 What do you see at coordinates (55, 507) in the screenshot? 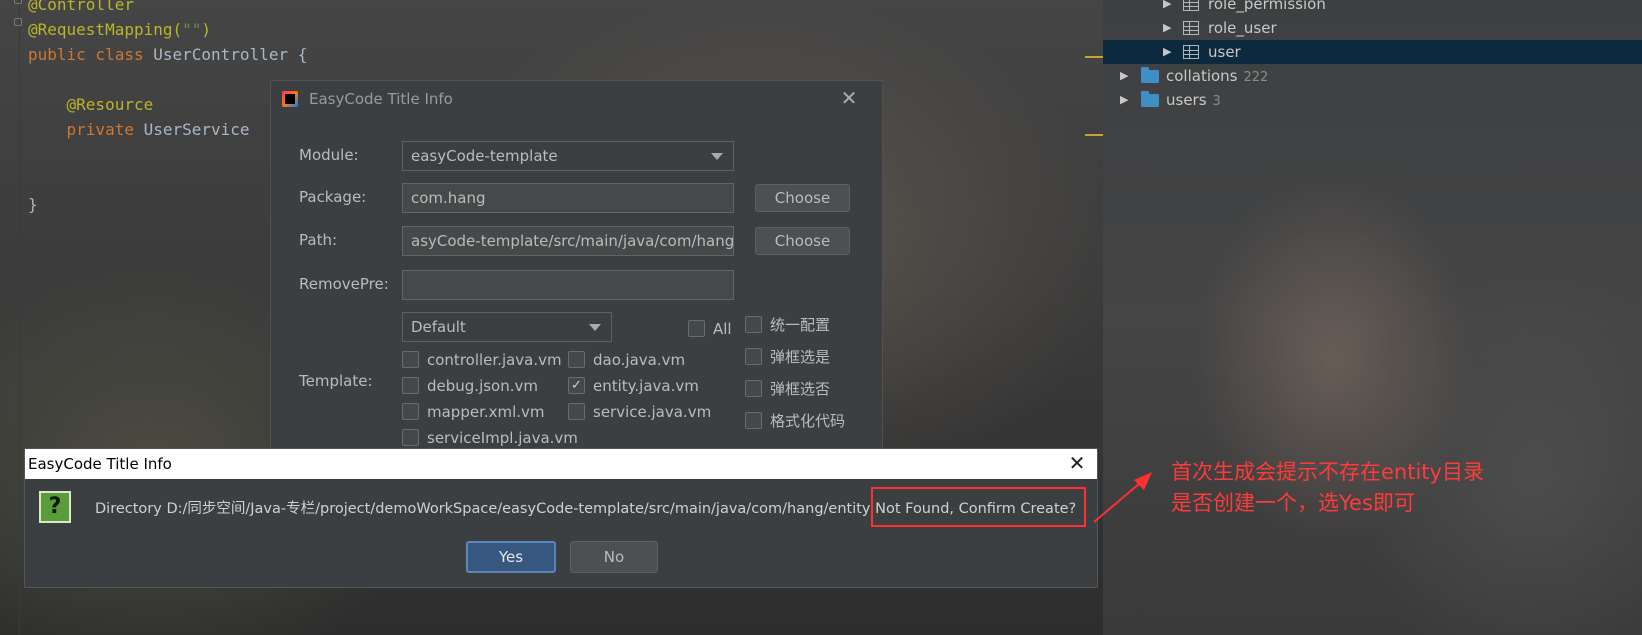
I see `question-icon: ?` at bounding box center [55, 507].